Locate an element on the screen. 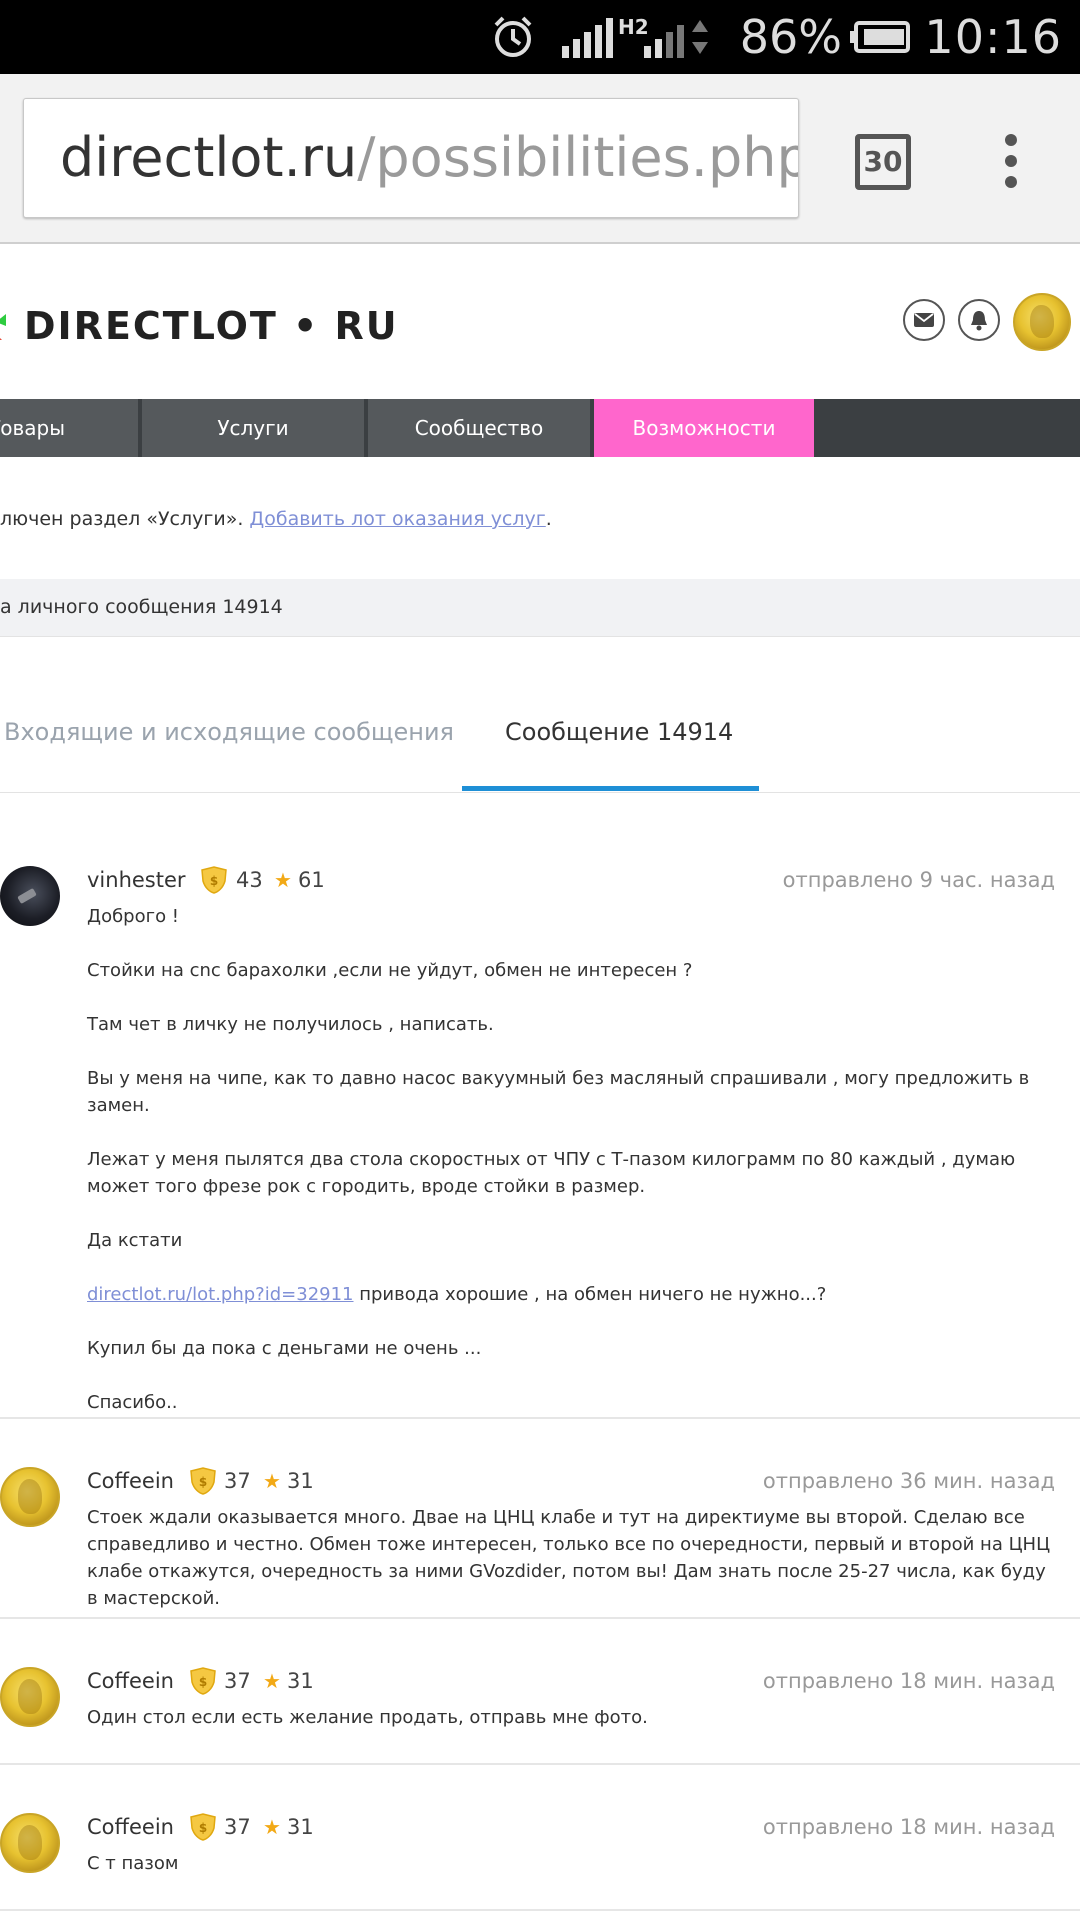 The height and width of the screenshot is (1920, 1080). star-count: 61 is located at coordinates (311, 880).